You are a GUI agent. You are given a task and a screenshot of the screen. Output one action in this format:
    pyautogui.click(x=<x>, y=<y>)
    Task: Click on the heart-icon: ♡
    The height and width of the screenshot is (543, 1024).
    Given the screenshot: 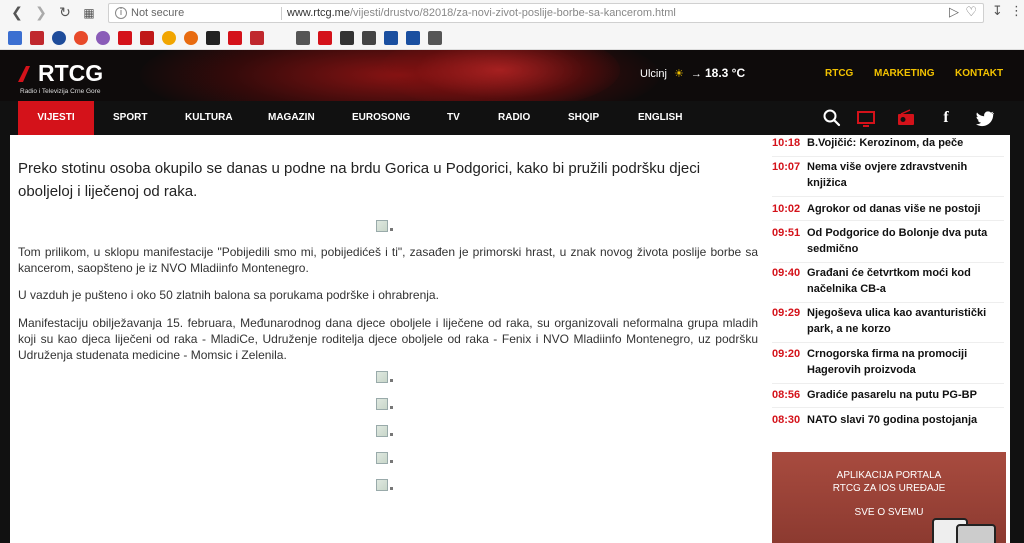 What is the action you would take?
    pyautogui.click(x=971, y=12)
    